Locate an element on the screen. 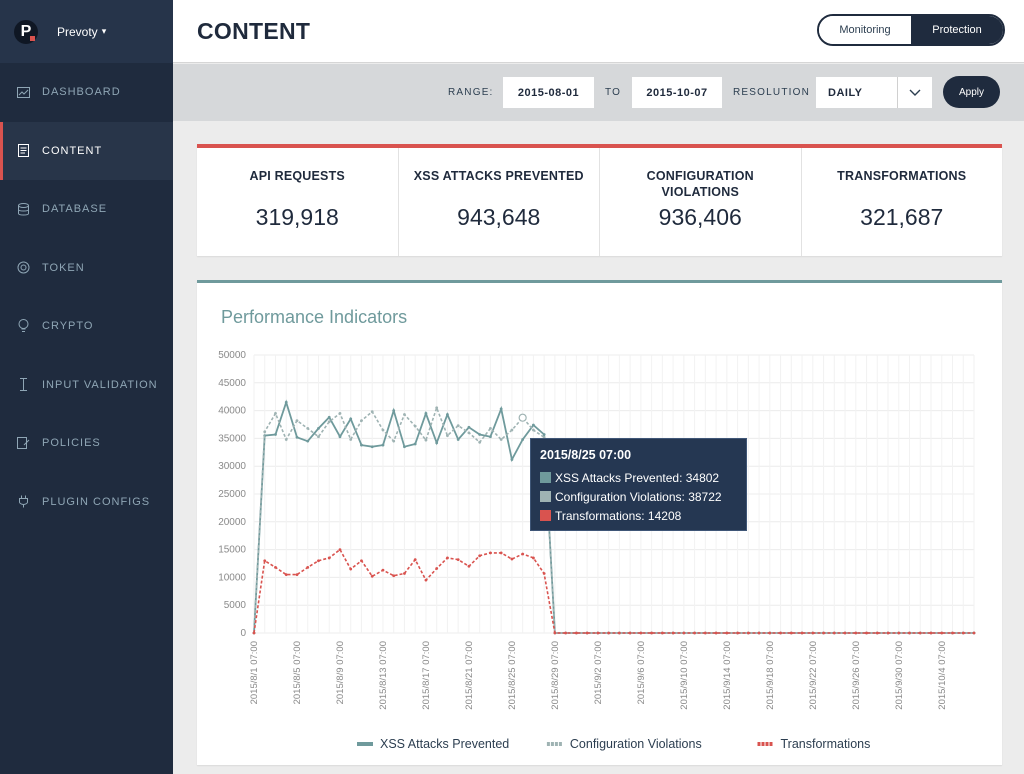 The height and width of the screenshot is (774, 1024). kpi-label: XSS ATTACKS PREVENTED is located at coordinates (498, 176).